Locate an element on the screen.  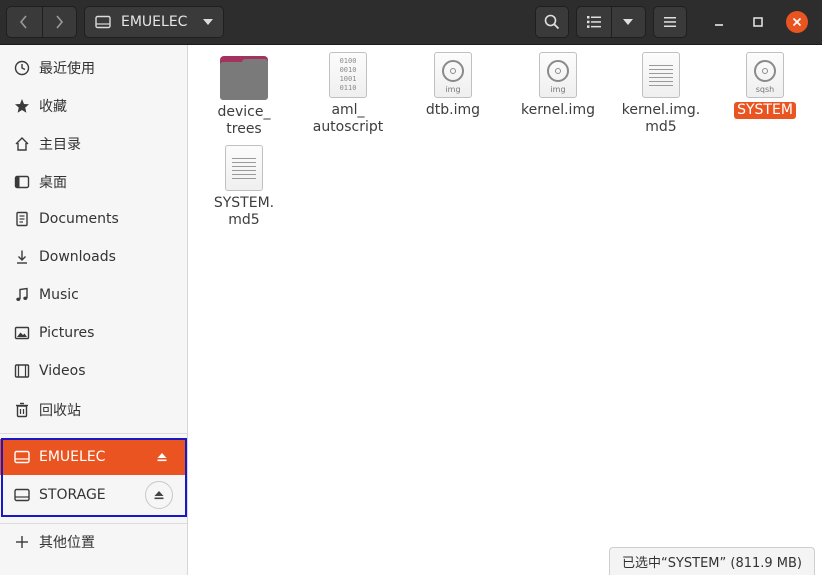
sidebar-device-emuelec: EMUELEC is located at coordinates (93, 457).